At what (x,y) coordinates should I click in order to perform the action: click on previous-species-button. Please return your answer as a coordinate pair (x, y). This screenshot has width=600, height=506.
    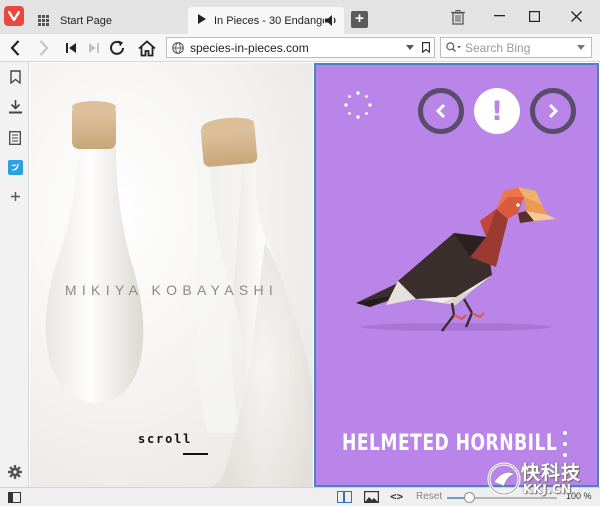
    Looking at the image, I should click on (441, 111).